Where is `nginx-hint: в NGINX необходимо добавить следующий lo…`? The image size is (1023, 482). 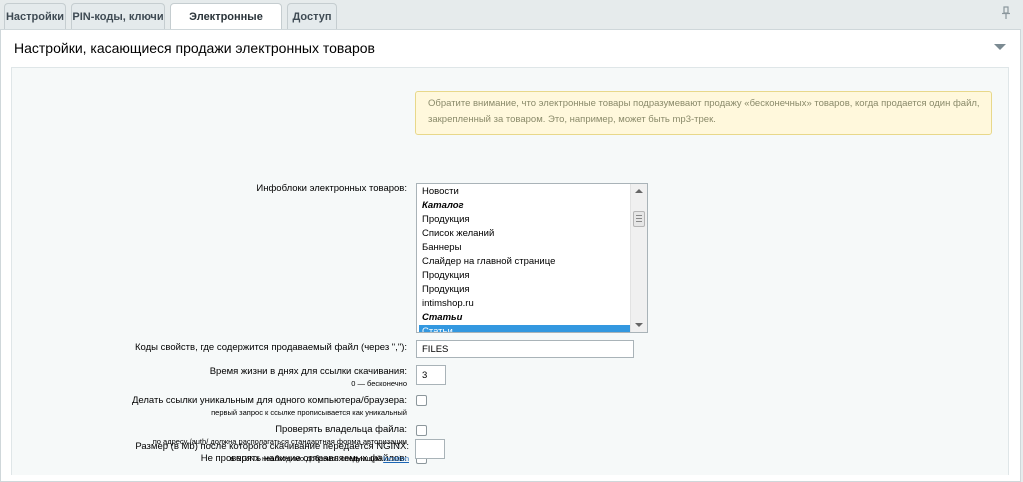
nginx-hint: в NGINX необходимо добавить следующий lo… is located at coordinates (319, 458).